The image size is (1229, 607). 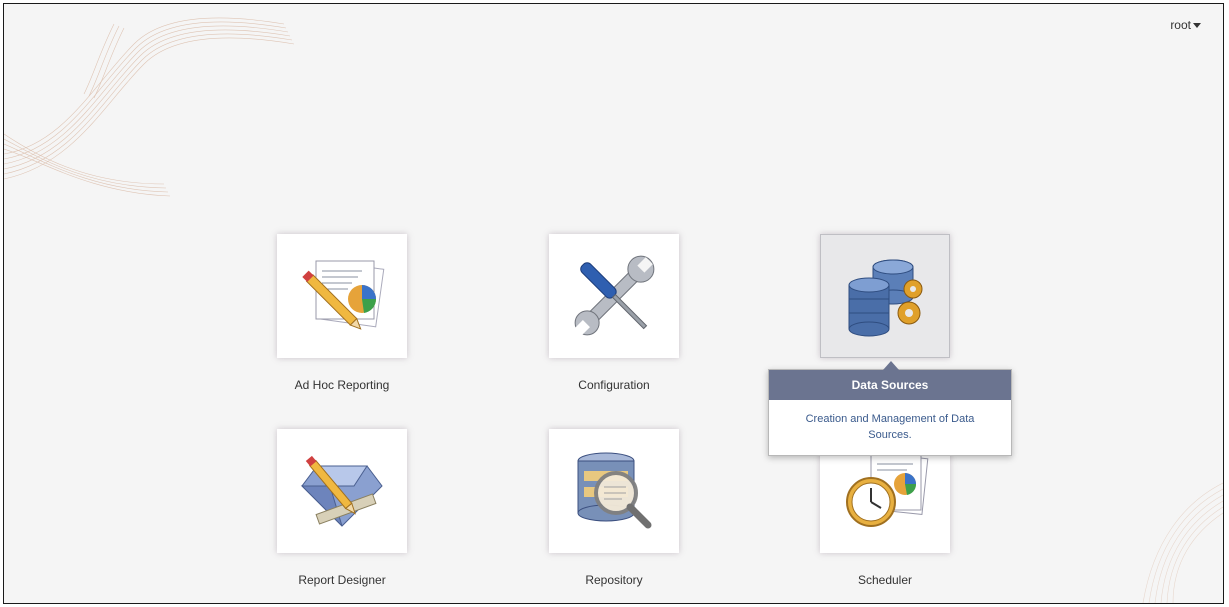 I want to click on decorative-swirl-bottom-right, so click(x=1182, y=542).